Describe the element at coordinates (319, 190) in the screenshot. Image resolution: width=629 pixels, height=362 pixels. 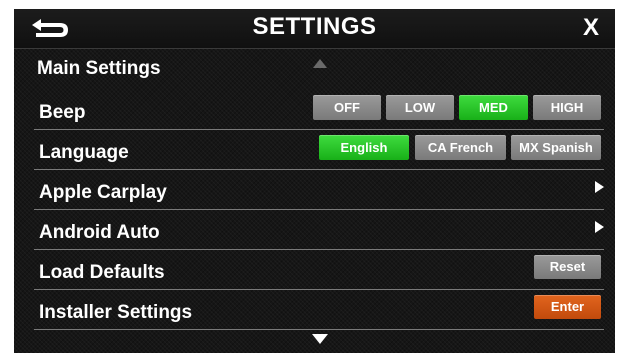
I see `apple-carplay-row: Apple Carplay` at that location.